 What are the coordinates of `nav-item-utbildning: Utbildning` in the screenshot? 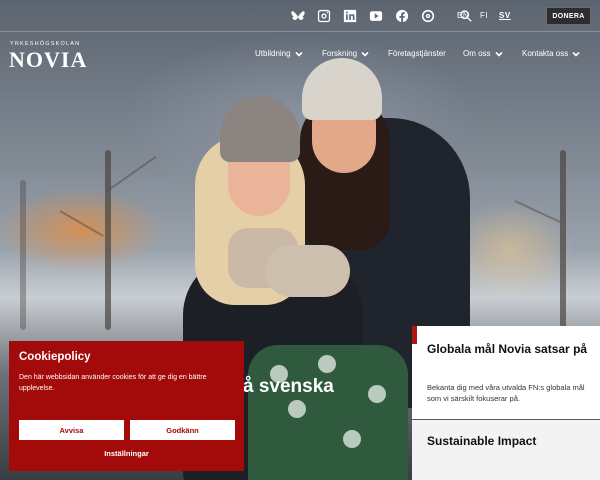 It's located at (279, 53).